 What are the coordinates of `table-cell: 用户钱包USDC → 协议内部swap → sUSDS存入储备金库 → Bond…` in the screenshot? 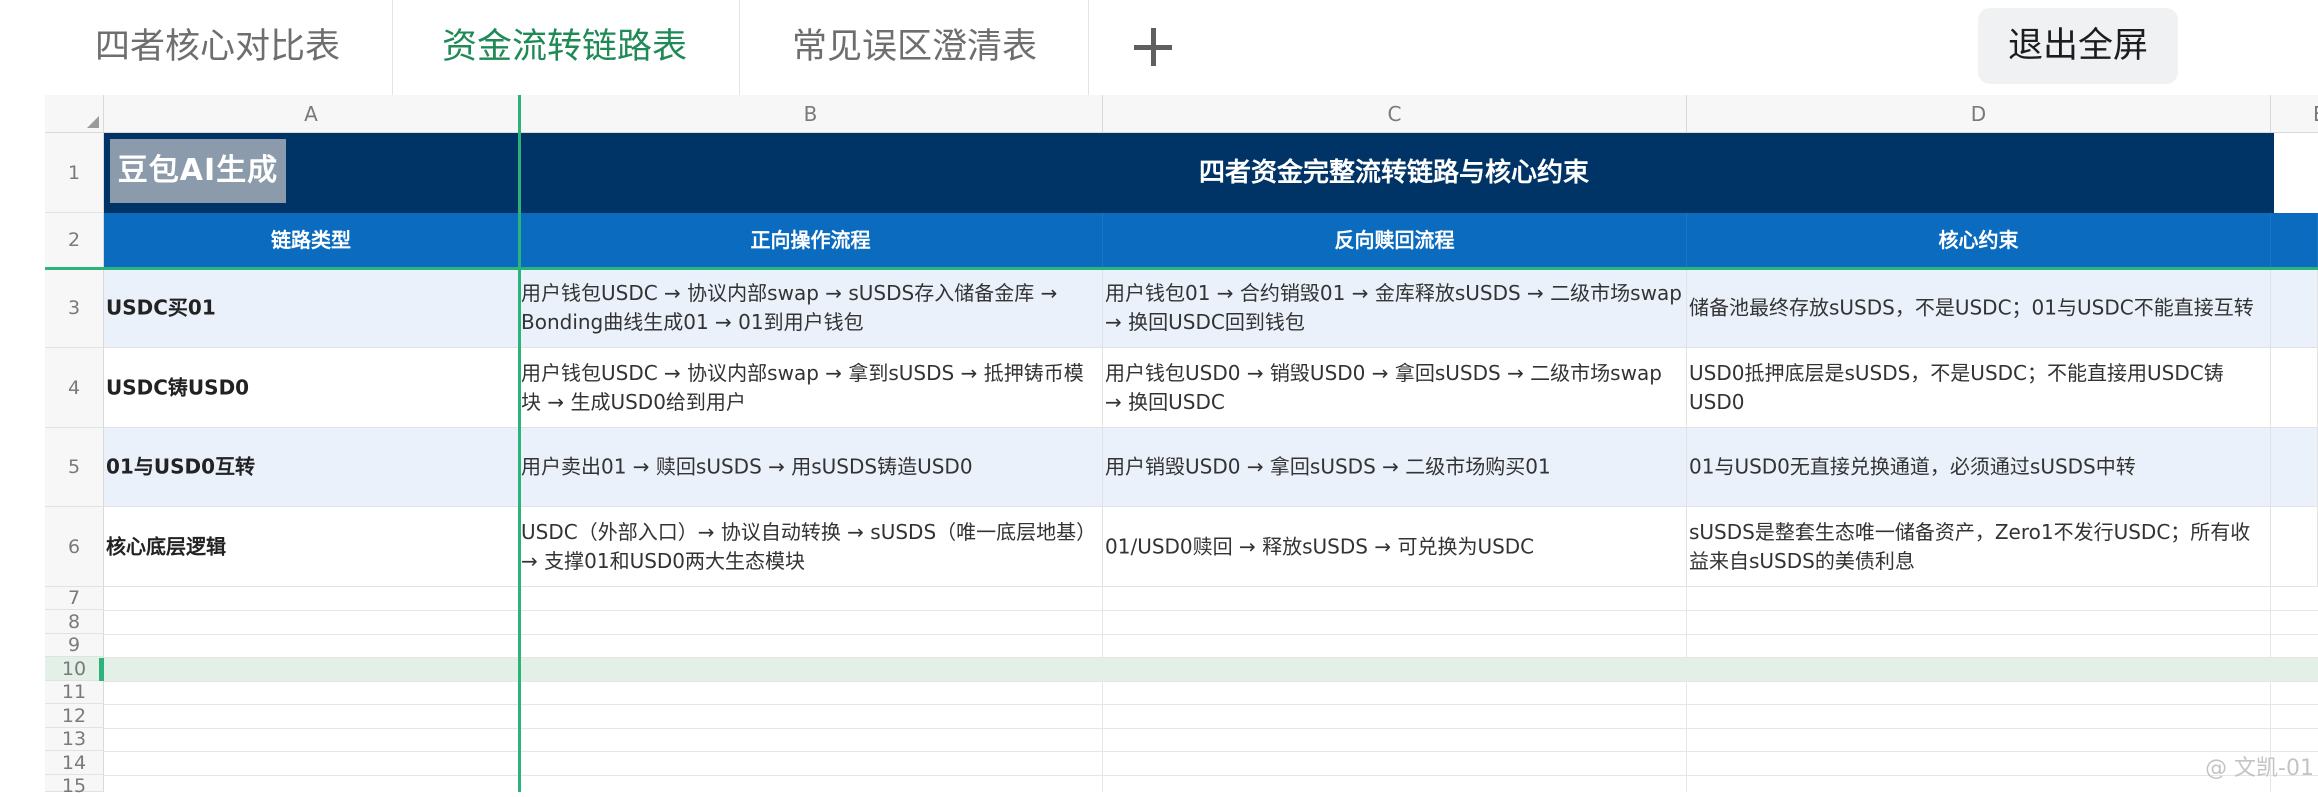 It's located at (811, 308).